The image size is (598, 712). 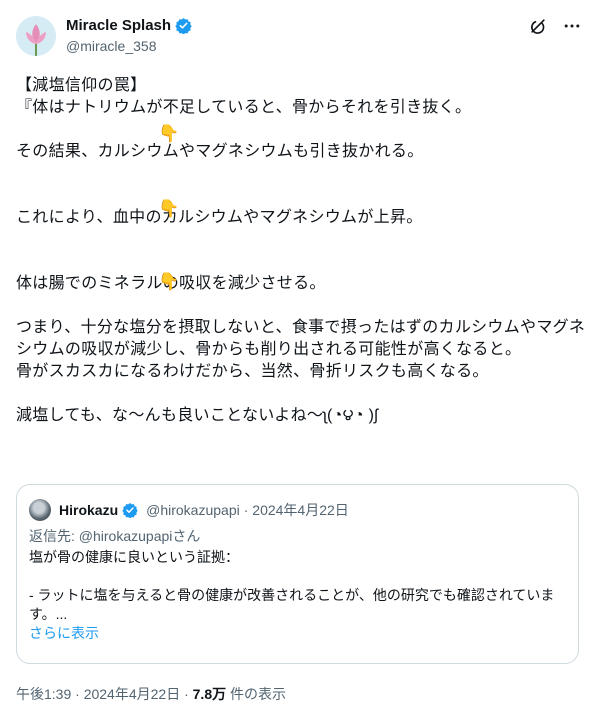 What do you see at coordinates (538, 26) in the screenshot?
I see `grok-icon` at bounding box center [538, 26].